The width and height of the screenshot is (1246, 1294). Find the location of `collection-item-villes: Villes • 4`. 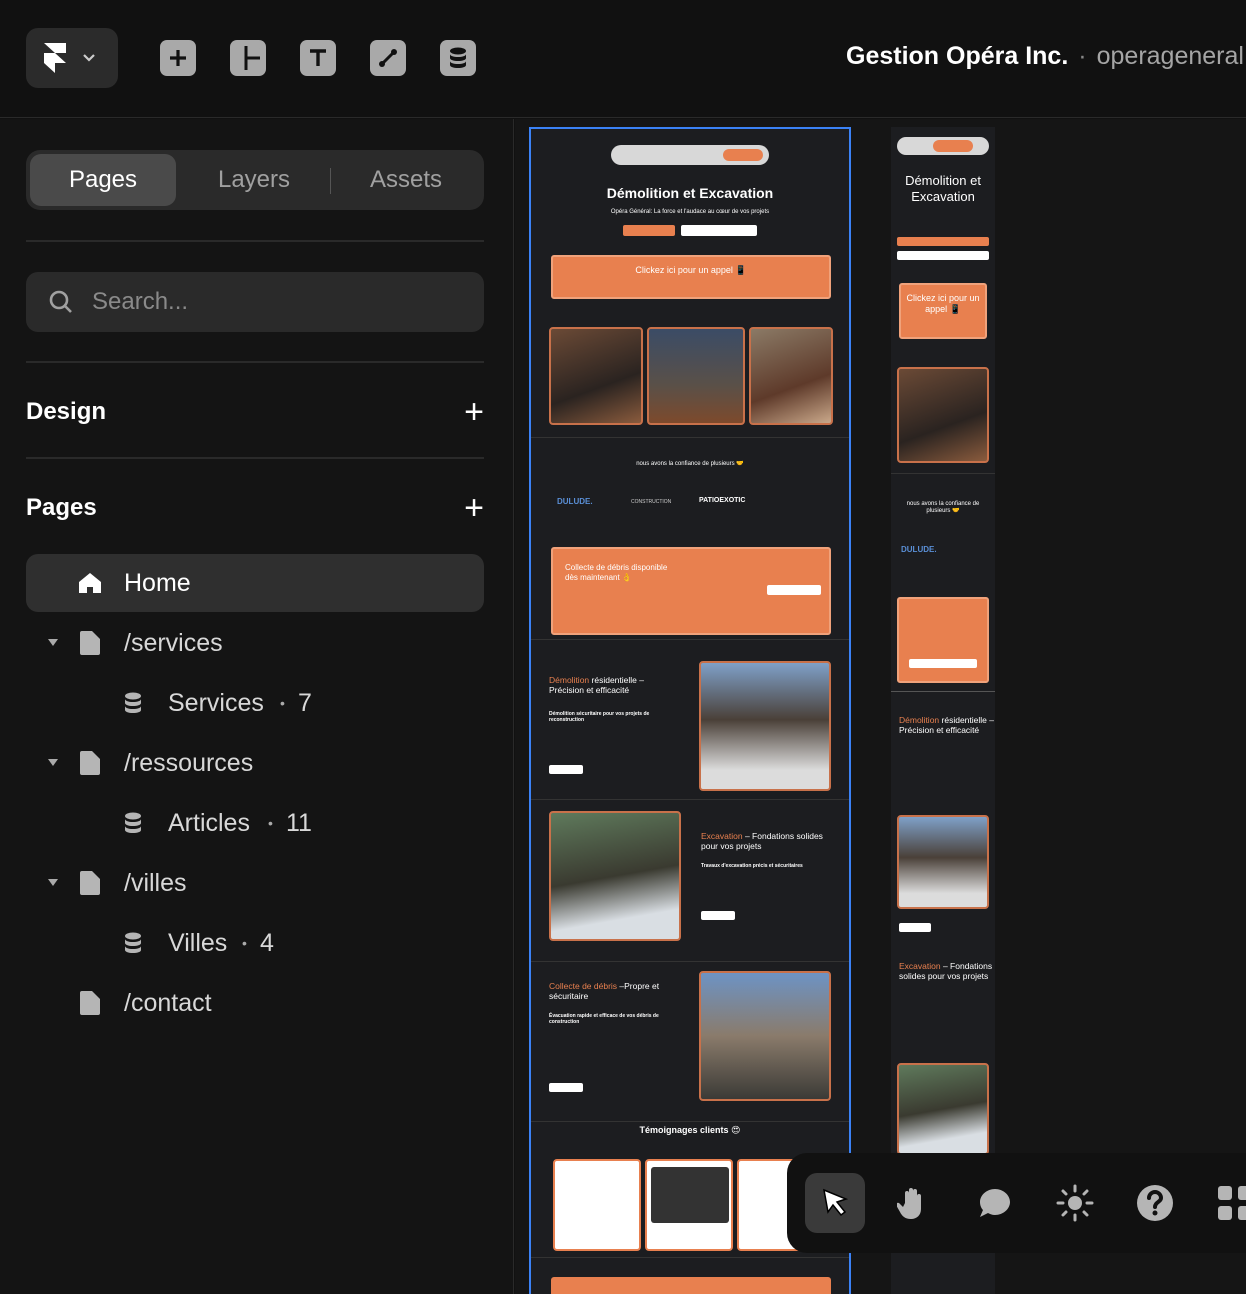

collection-item-villes: Villes • 4 is located at coordinates (255, 943).